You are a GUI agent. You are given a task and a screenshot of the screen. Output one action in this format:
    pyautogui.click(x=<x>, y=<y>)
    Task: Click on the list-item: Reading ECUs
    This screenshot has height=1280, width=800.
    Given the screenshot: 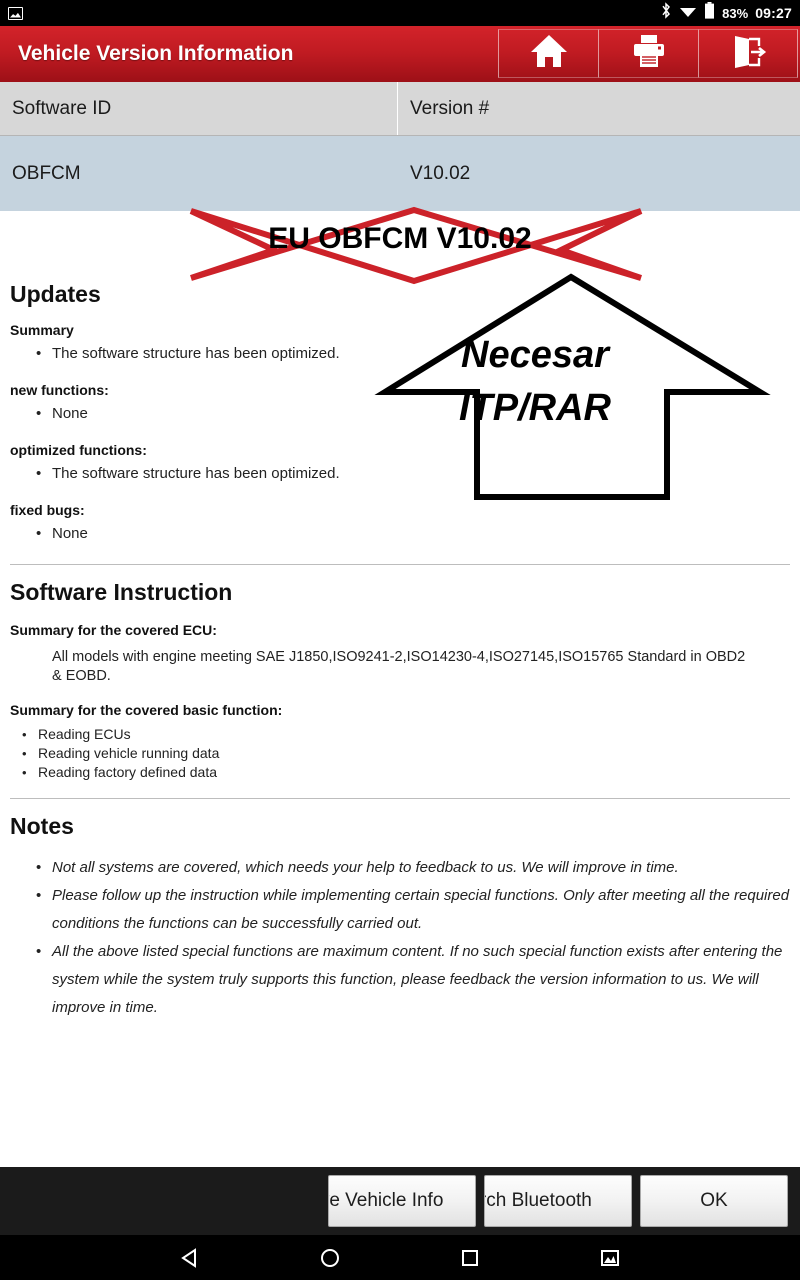 What is the action you would take?
    pyautogui.click(x=400, y=734)
    